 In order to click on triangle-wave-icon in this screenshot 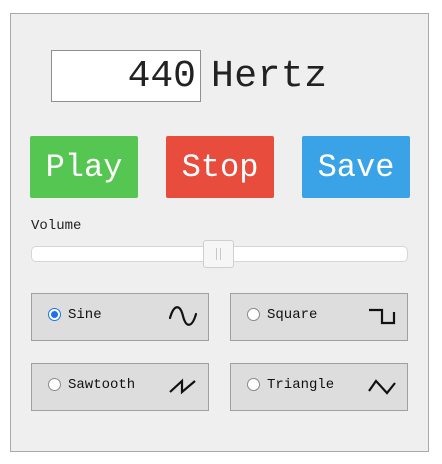, I will do `click(382, 387)`.